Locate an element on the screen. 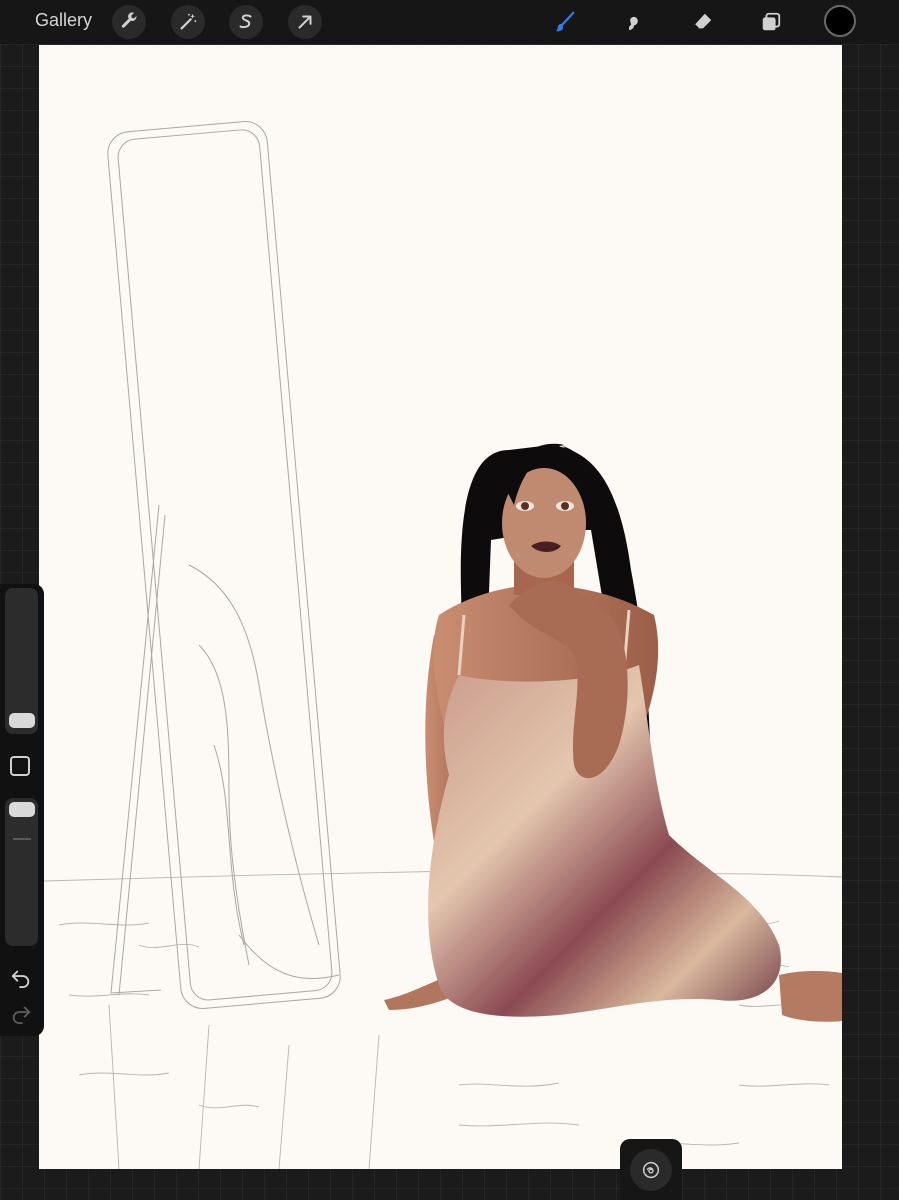 The width and height of the screenshot is (899, 1200). smudge-tool-button is located at coordinates (633, 22).